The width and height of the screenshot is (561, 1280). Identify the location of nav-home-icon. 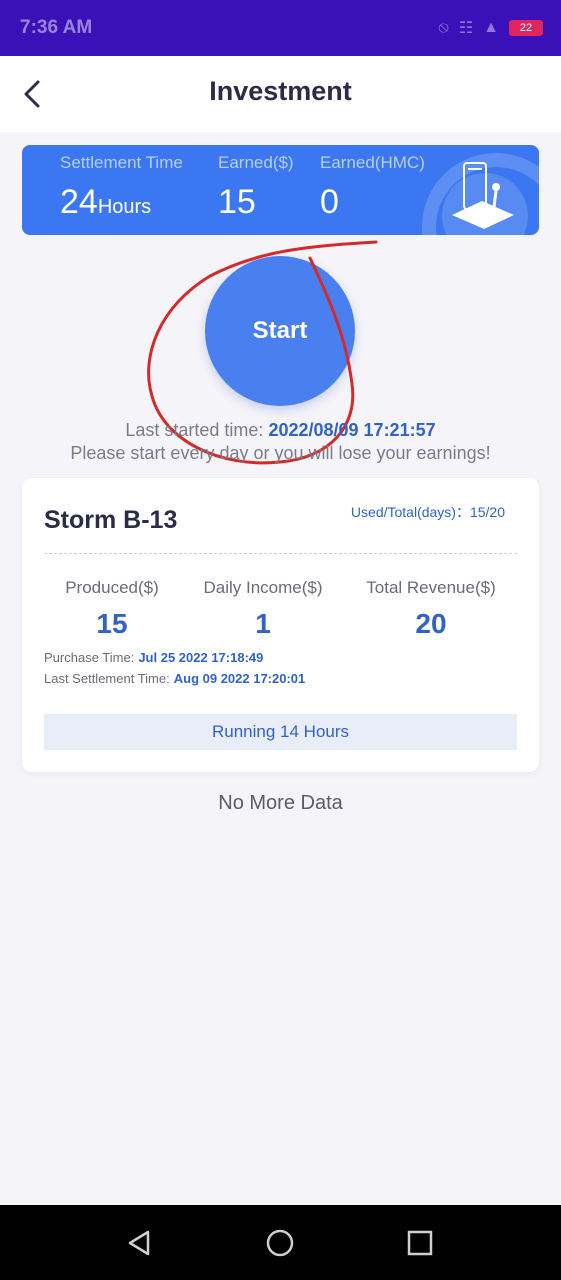
(280, 1243).